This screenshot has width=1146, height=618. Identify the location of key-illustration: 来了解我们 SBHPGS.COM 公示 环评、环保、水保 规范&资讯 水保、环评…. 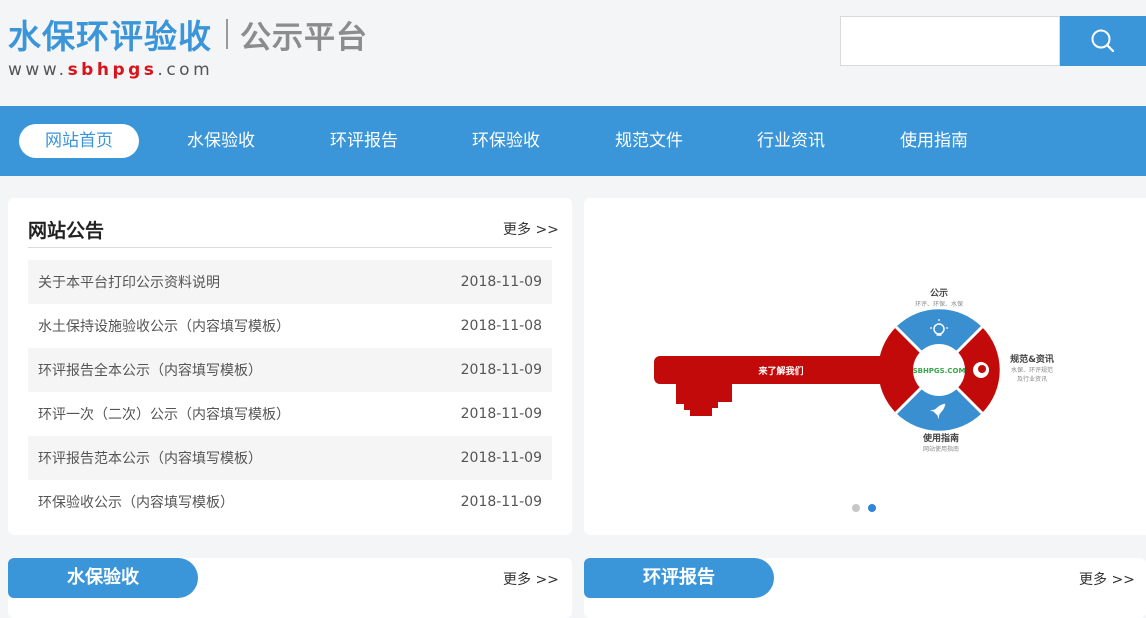
(854, 370).